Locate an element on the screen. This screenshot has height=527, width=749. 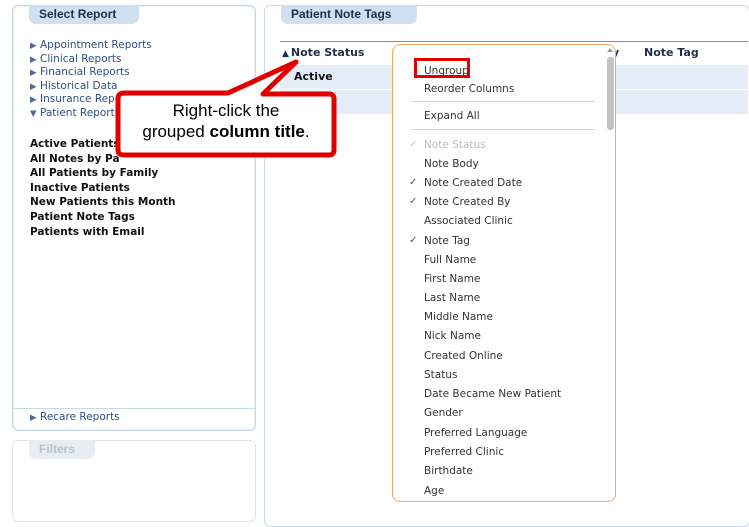
report-title: Patient Note Tags is located at coordinates (349, 14).